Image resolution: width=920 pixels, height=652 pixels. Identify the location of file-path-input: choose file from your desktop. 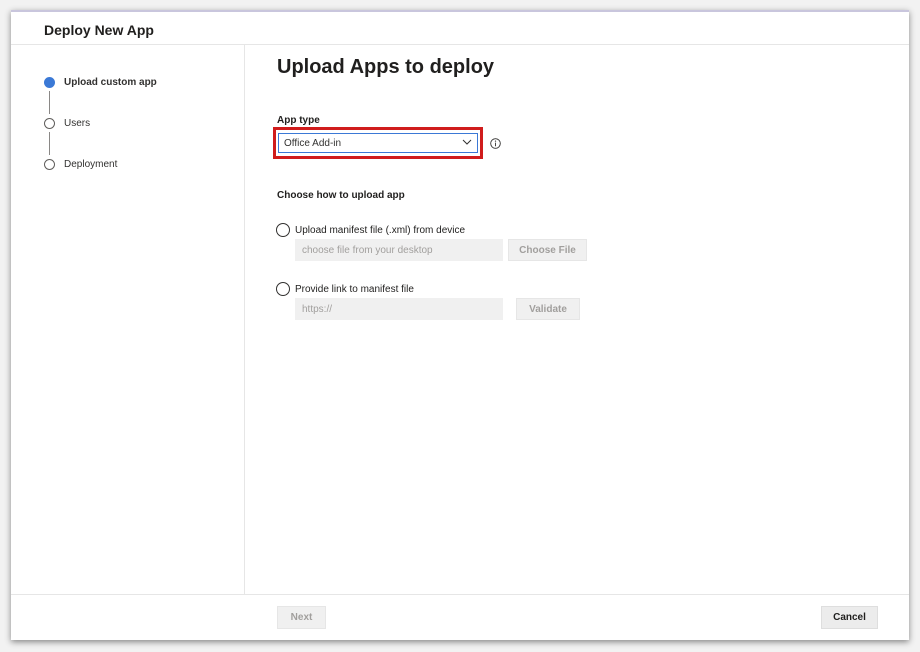
(399, 250).